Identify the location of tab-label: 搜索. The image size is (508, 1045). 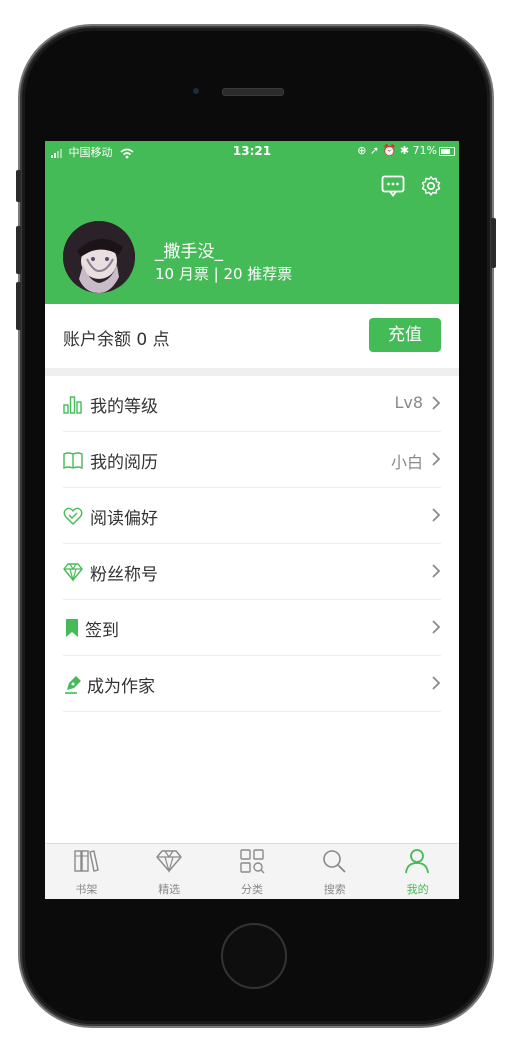
(334, 889).